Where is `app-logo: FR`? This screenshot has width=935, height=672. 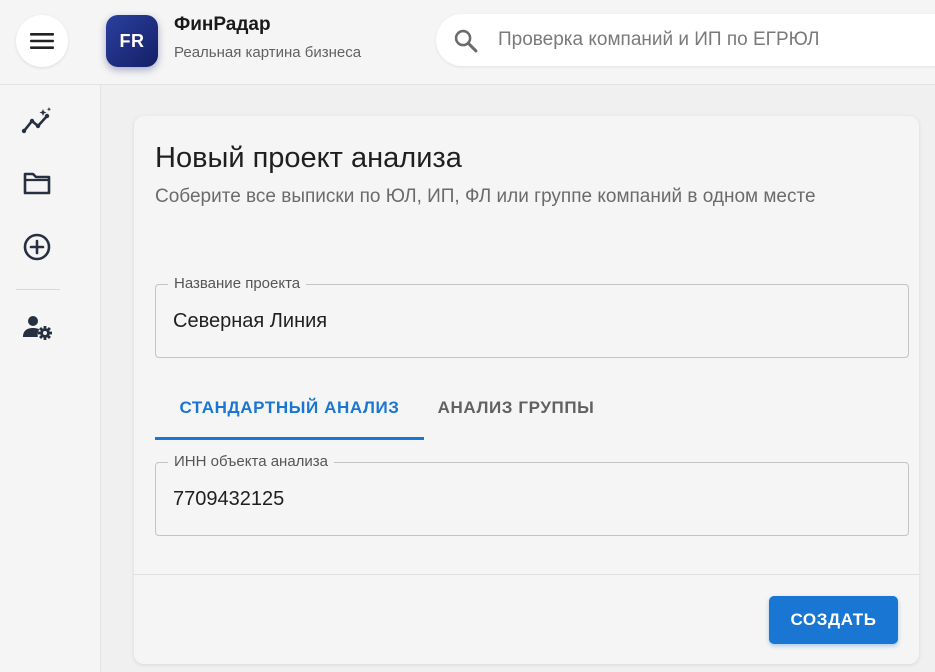
app-logo: FR is located at coordinates (132, 41).